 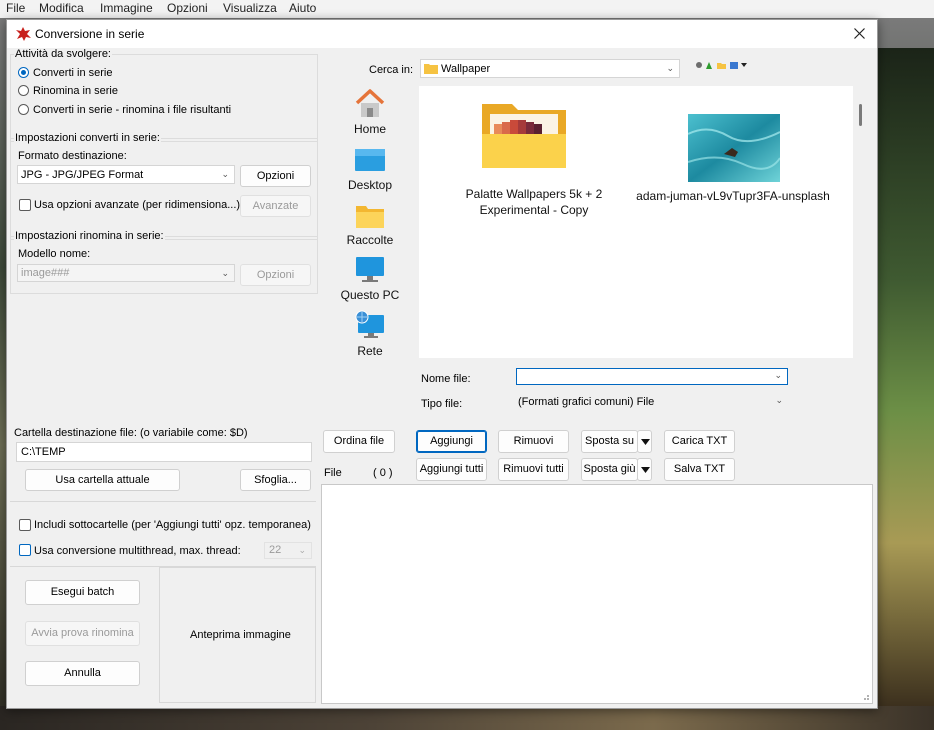 I want to click on convert-heading: Impostazioni converti in serie:, so click(x=87, y=138).